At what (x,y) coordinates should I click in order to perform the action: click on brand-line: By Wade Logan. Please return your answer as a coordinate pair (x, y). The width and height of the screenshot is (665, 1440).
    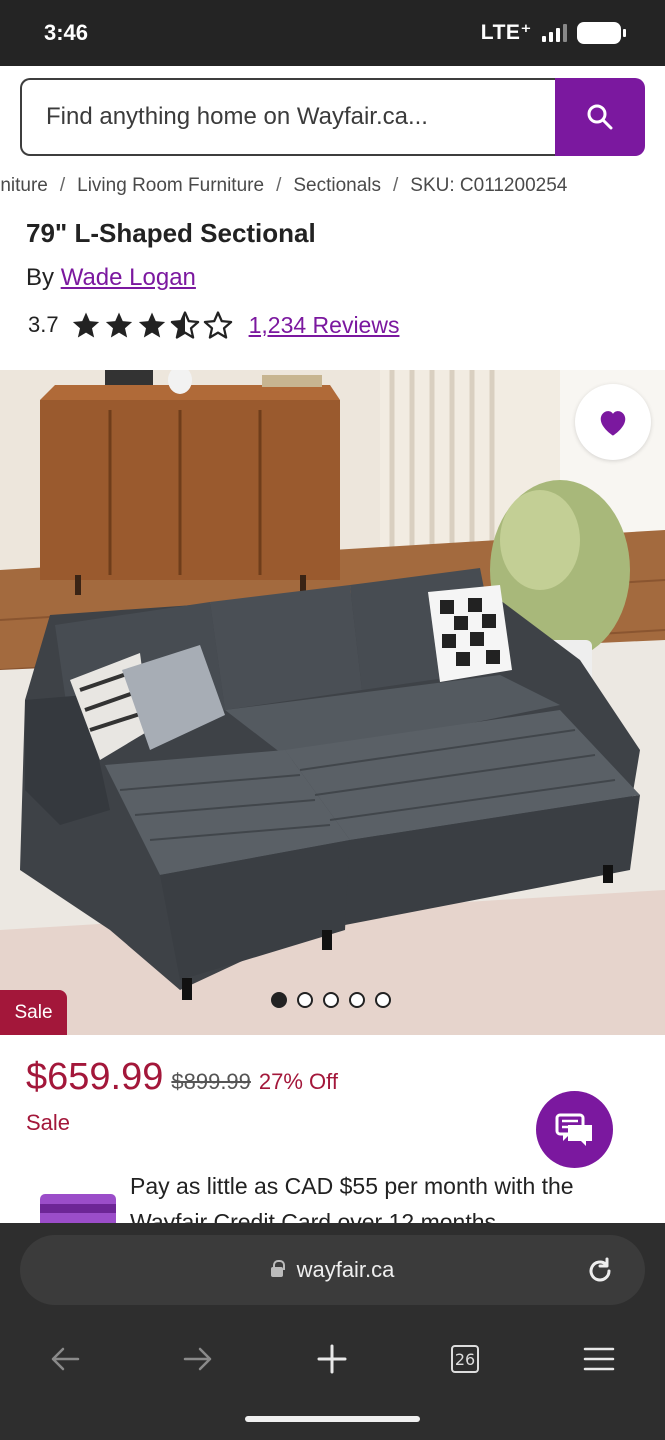
    Looking at the image, I should click on (111, 278).